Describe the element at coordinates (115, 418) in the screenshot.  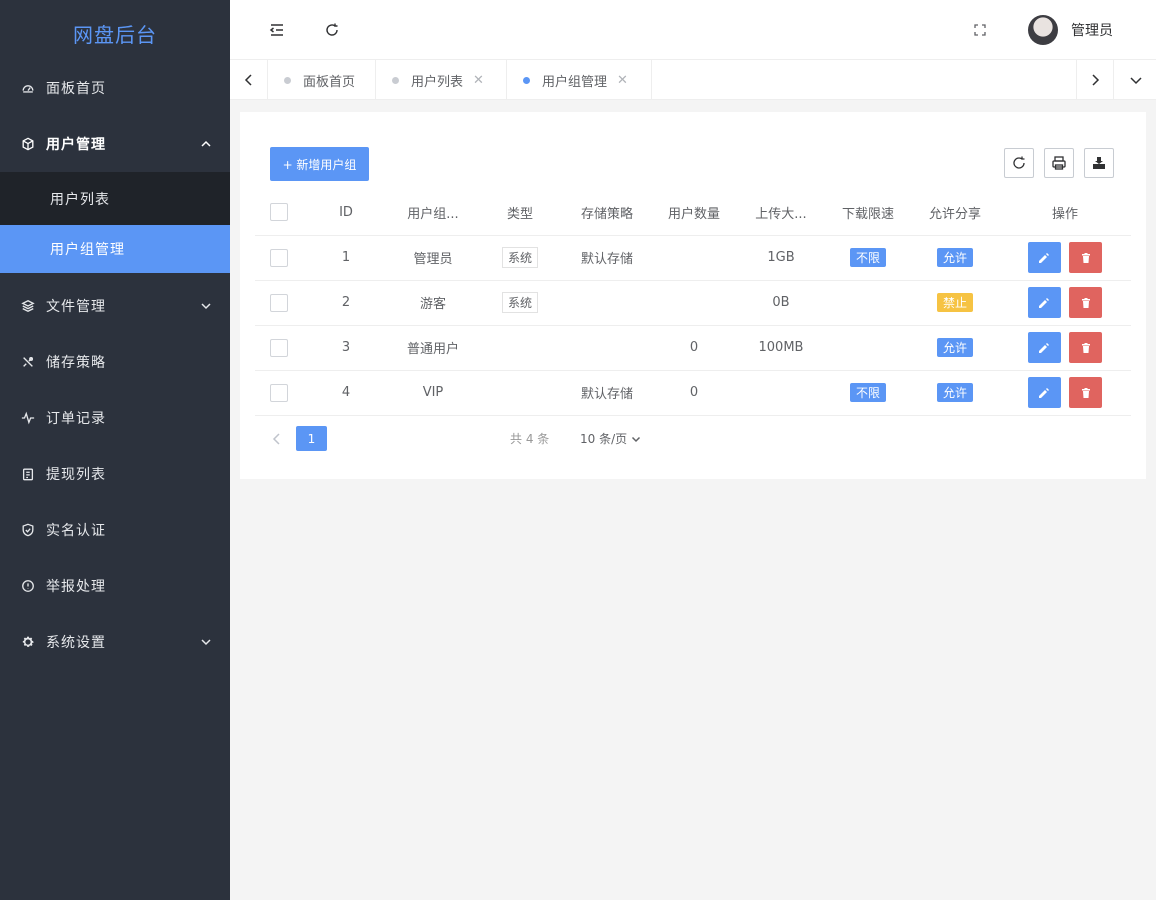
I see `sidebar-item-orders: 订单记录` at that location.